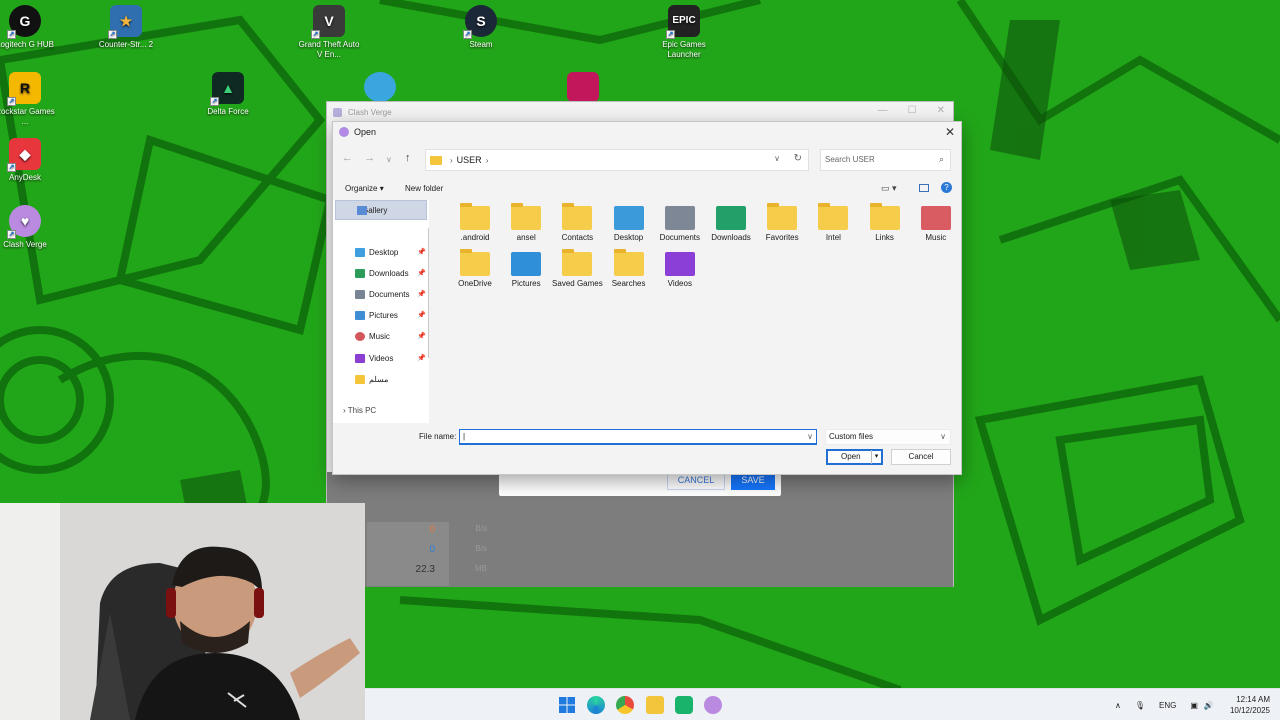 This screenshot has width=1280, height=720. What do you see at coordinates (883, 110) in the screenshot?
I see `minimize-icon: —` at bounding box center [883, 110].